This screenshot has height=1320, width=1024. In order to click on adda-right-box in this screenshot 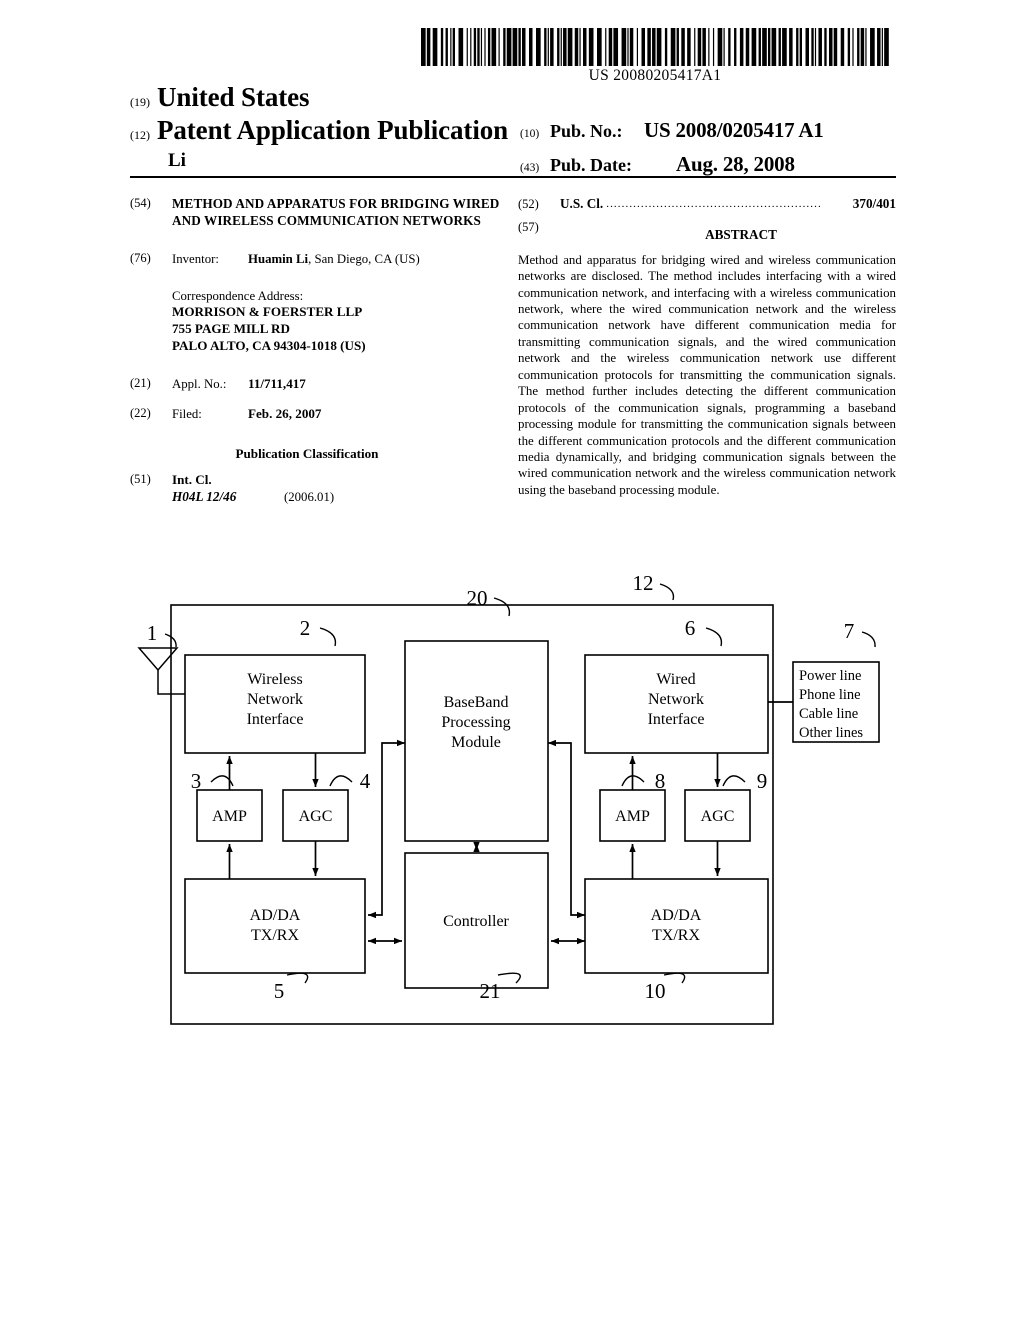, I will do `click(676, 926)`.